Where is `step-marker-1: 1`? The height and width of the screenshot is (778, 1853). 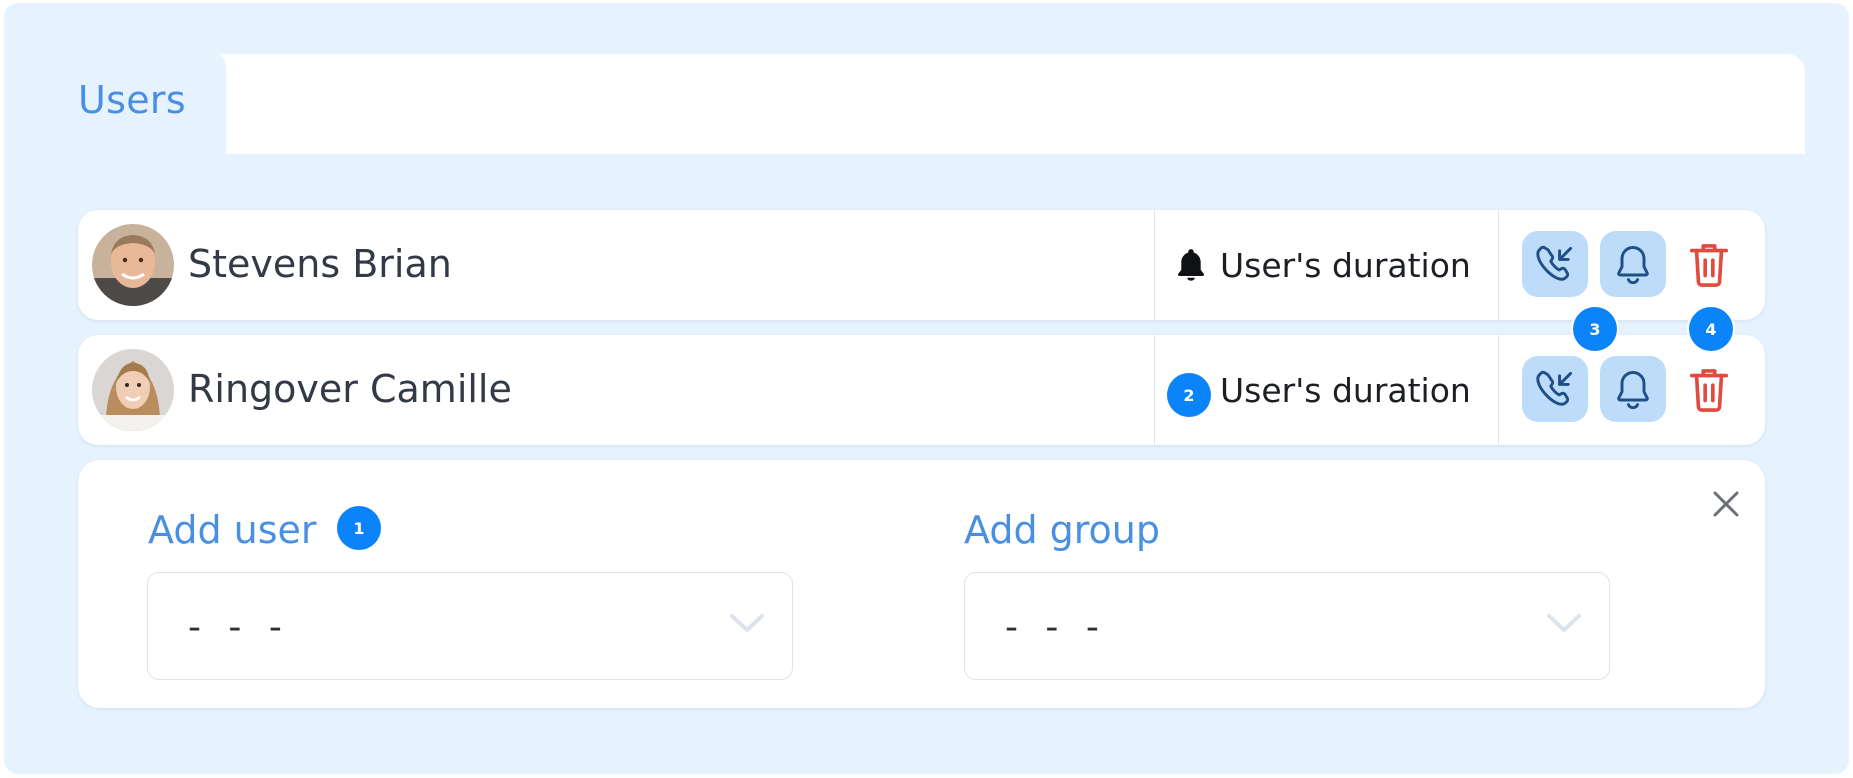 step-marker-1: 1 is located at coordinates (359, 528).